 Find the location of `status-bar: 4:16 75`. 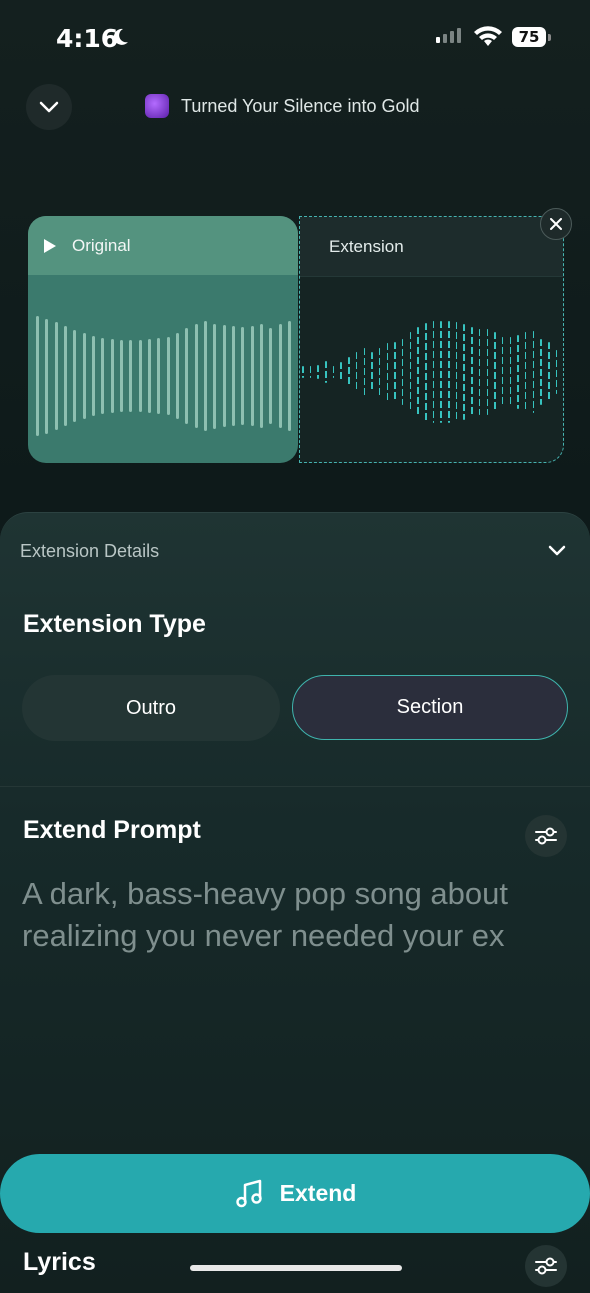

status-bar: 4:16 75 is located at coordinates (295, 38).